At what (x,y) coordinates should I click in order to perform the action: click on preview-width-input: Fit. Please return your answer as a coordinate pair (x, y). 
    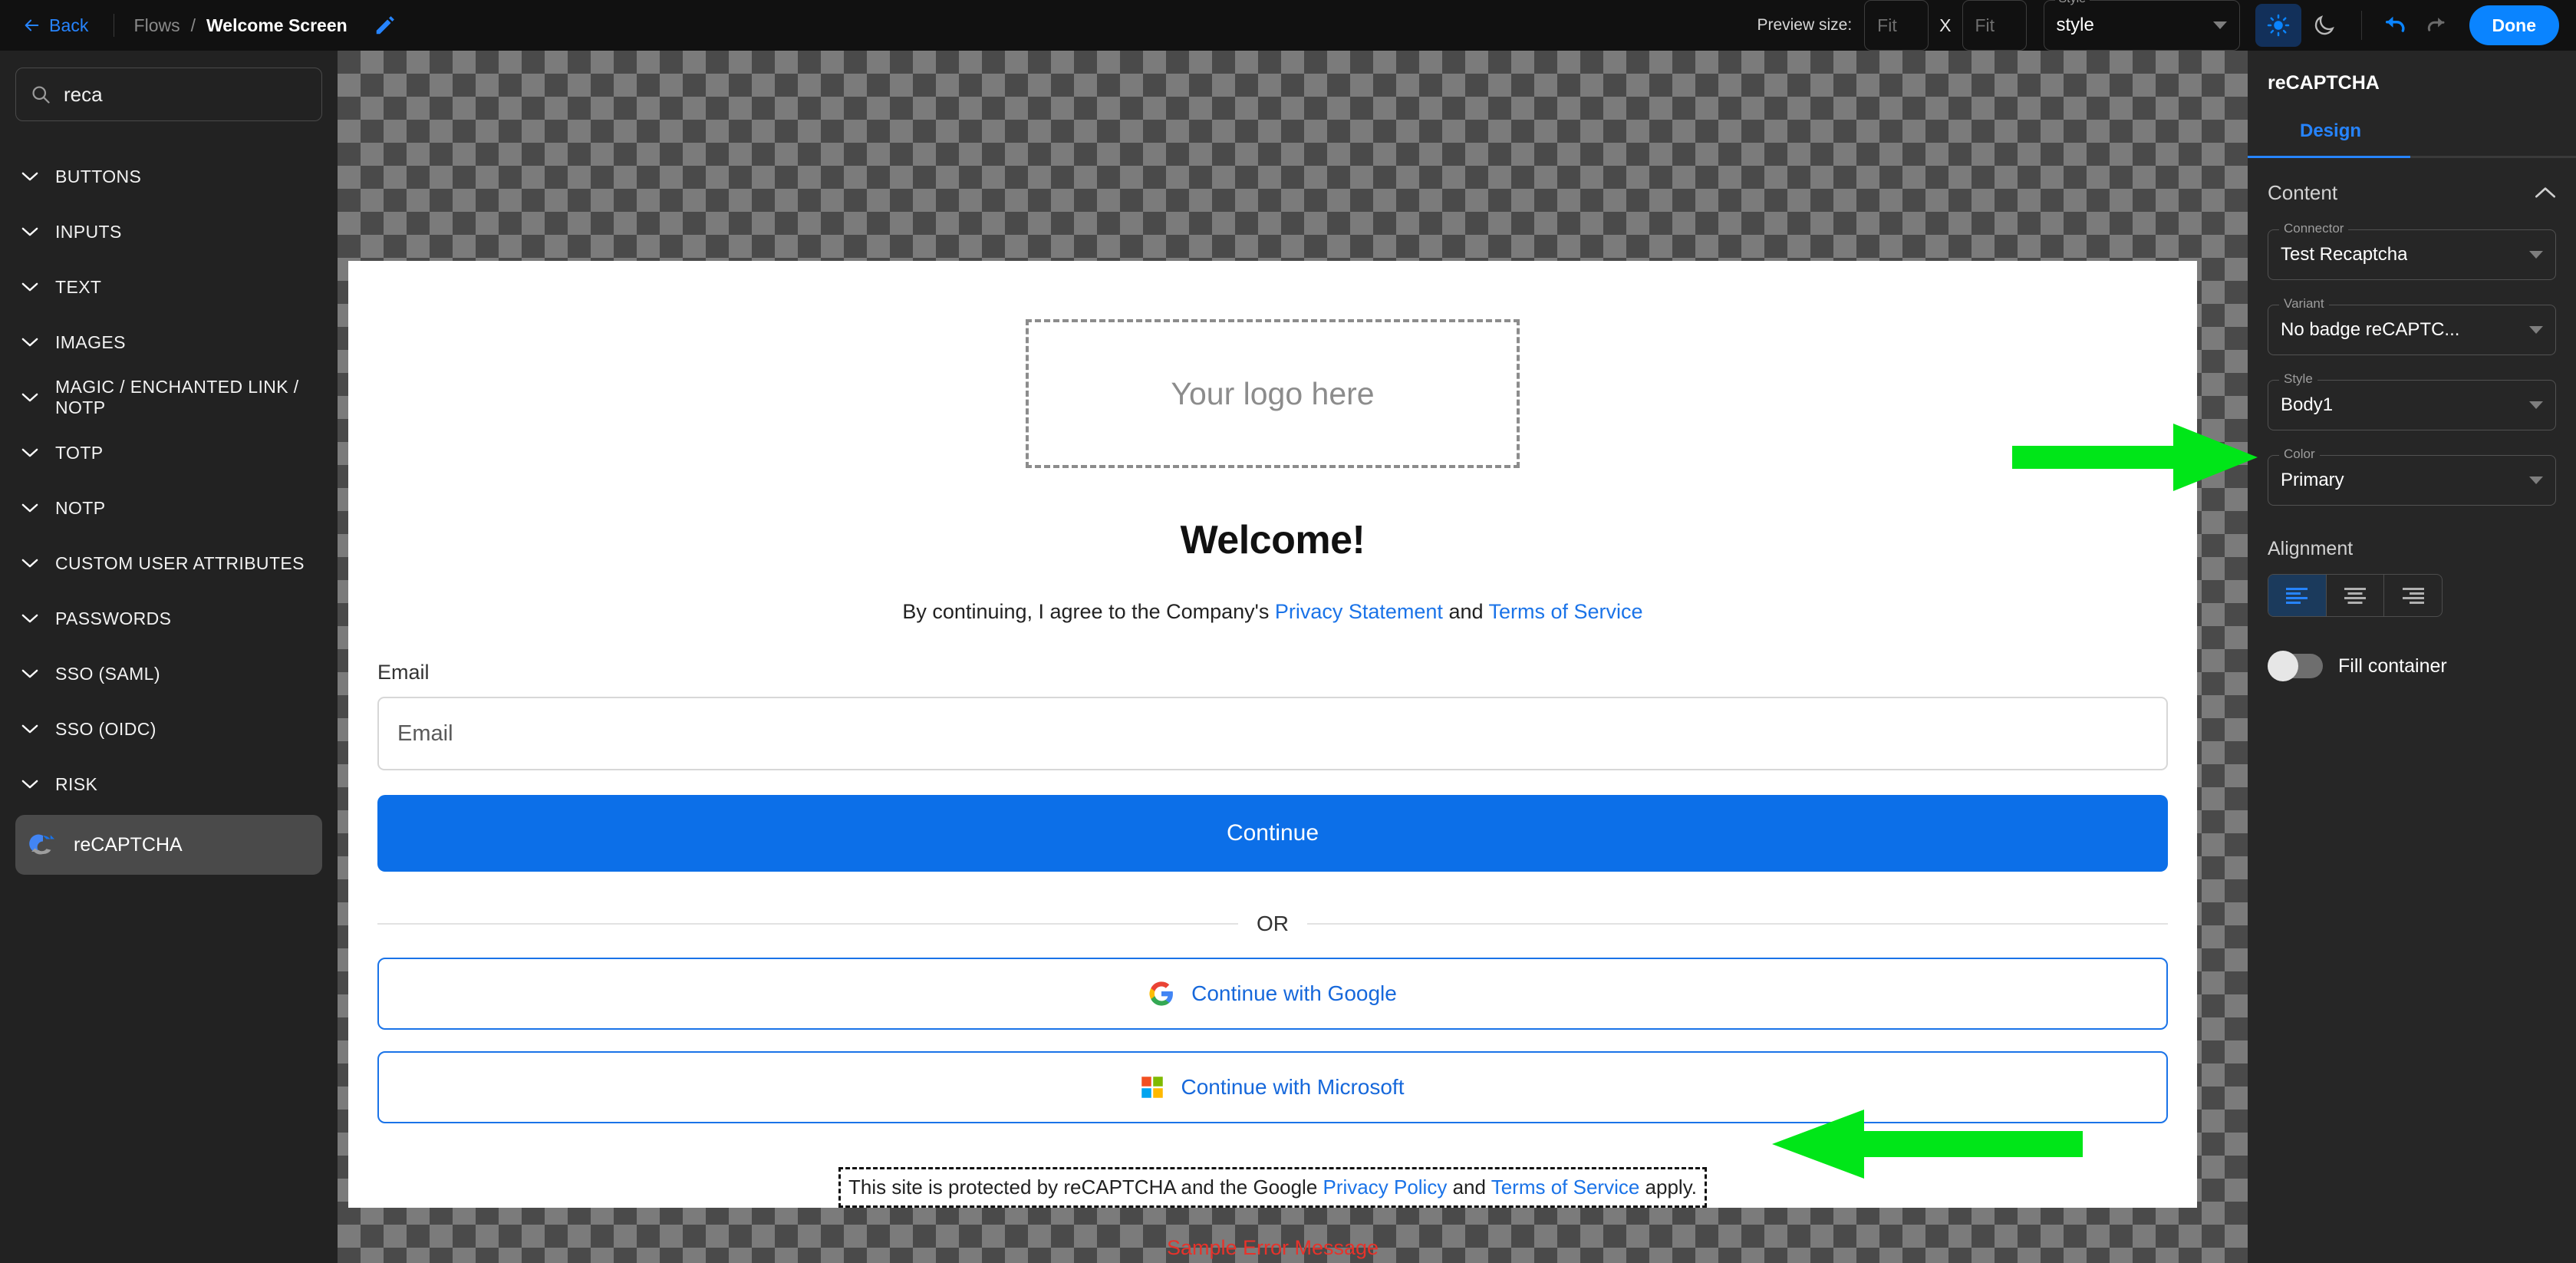
    Looking at the image, I should click on (1896, 25).